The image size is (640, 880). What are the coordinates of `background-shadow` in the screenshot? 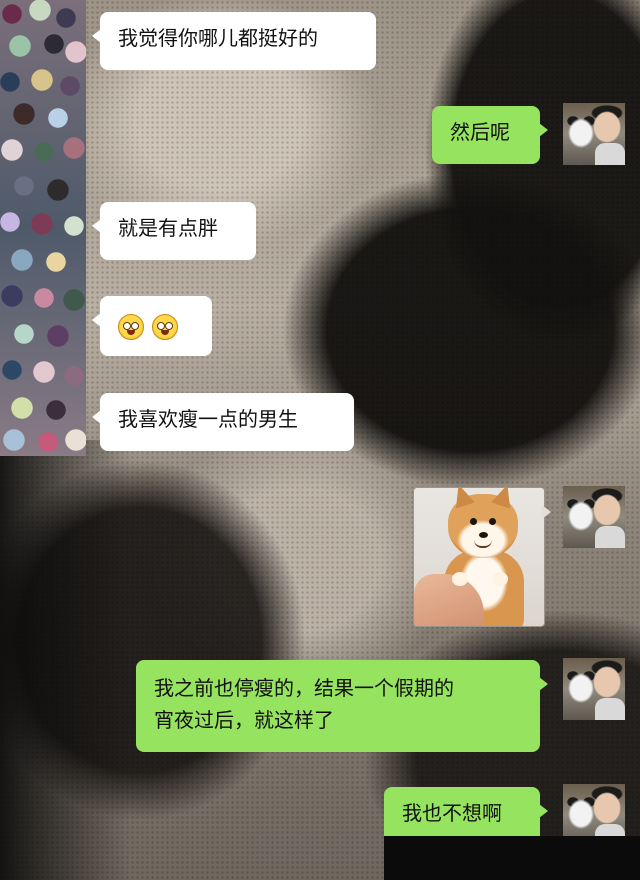 It's located at (65, 660).